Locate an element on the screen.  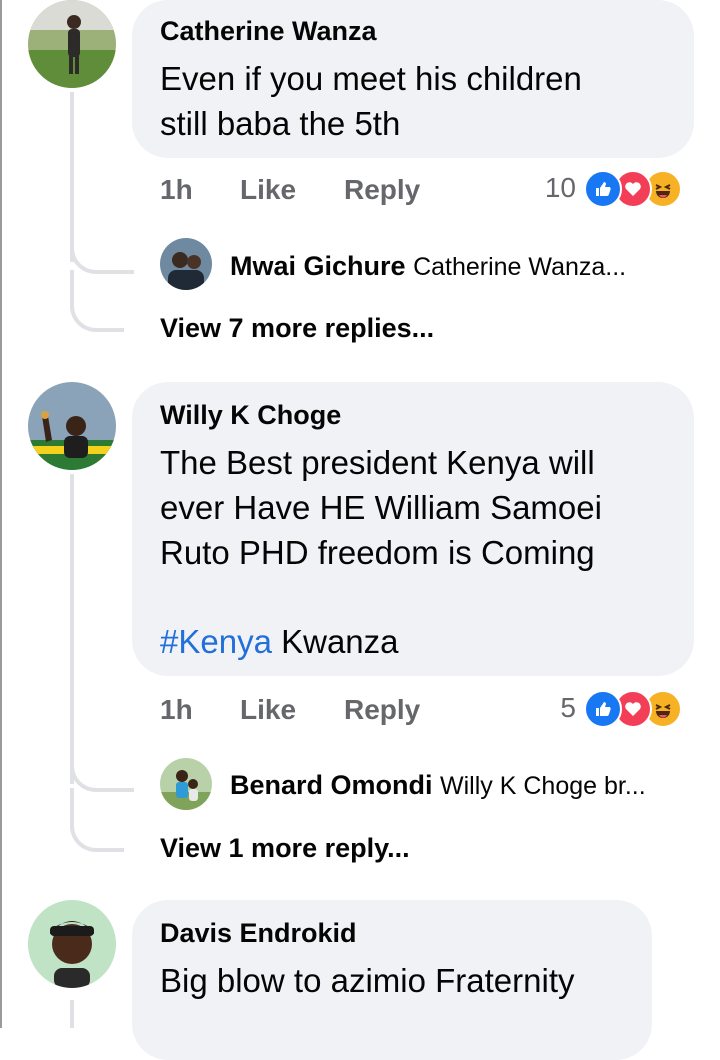
hashtag-link: #Kenya is located at coordinates (216, 641).